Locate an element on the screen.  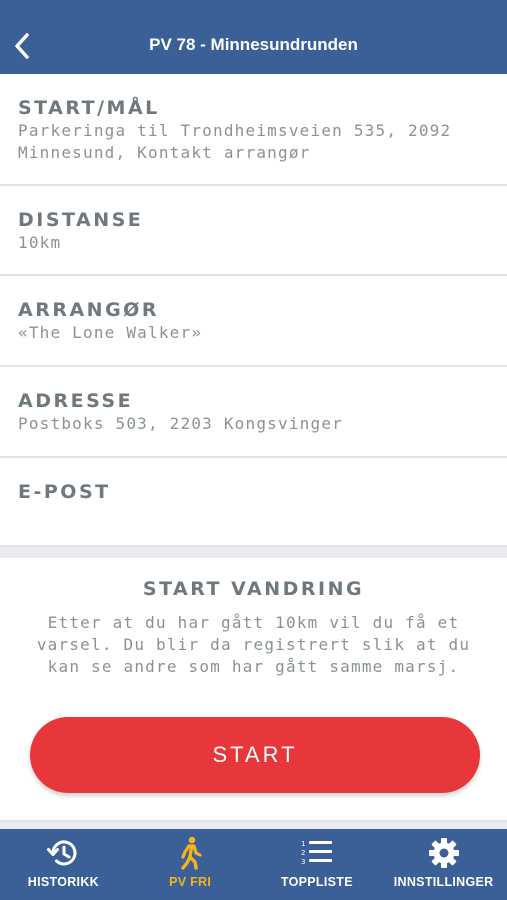
tab-pv-fri: PV FRI is located at coordinates (190, 864).